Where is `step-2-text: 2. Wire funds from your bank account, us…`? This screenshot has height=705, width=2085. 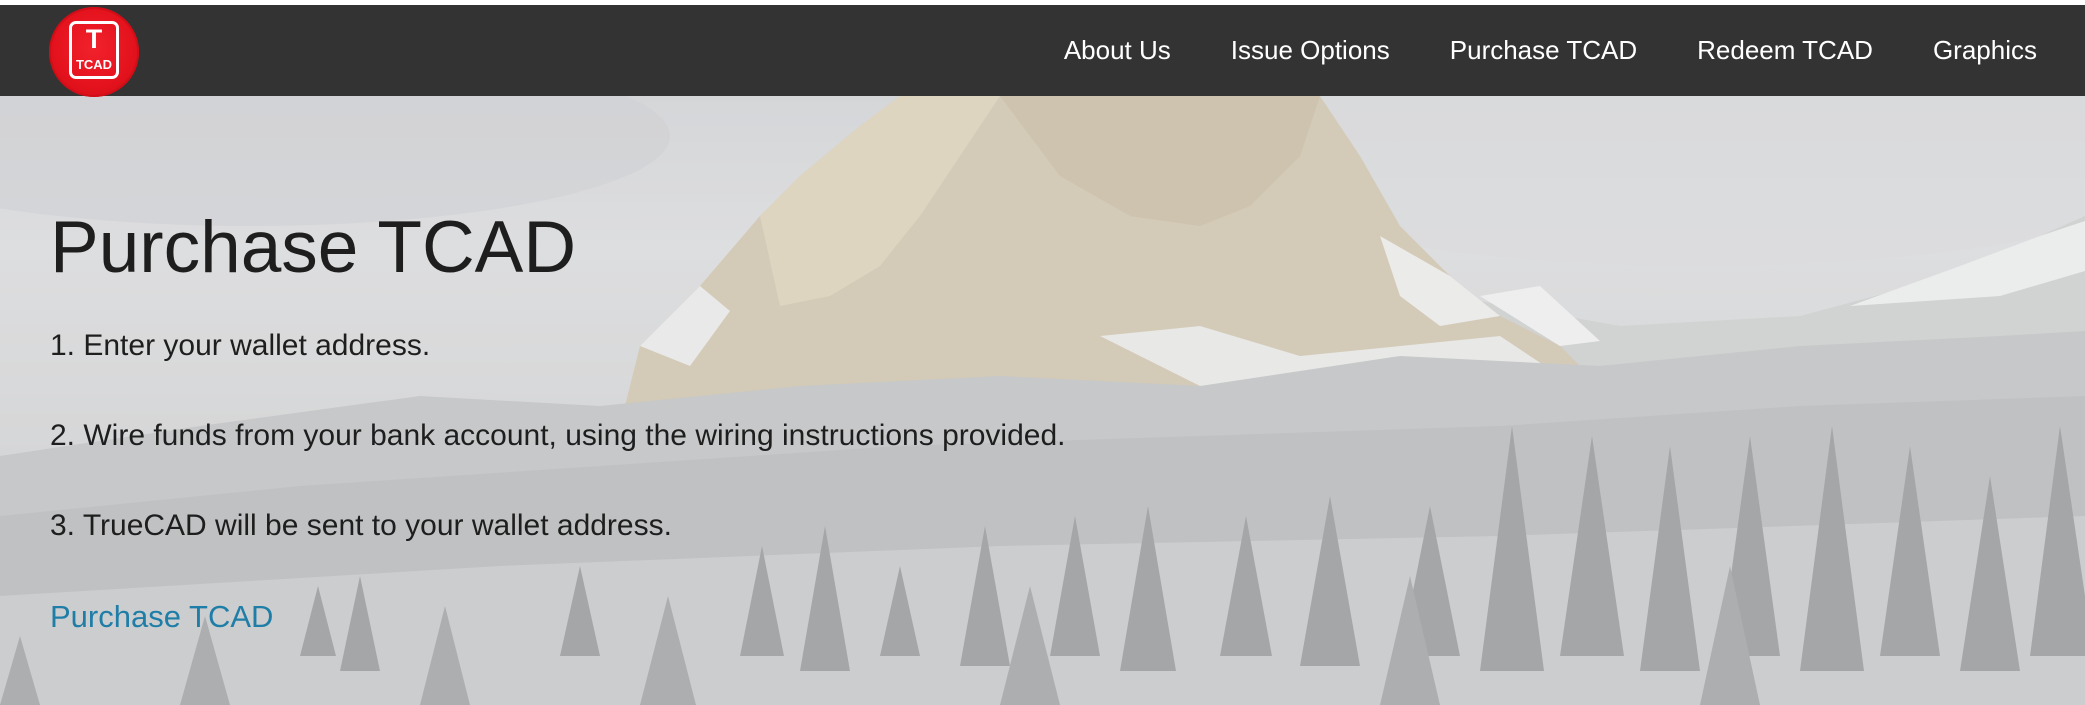 step-2-text: 2. Wire funds from your bank account, us… is located at coordinates (558, 435).